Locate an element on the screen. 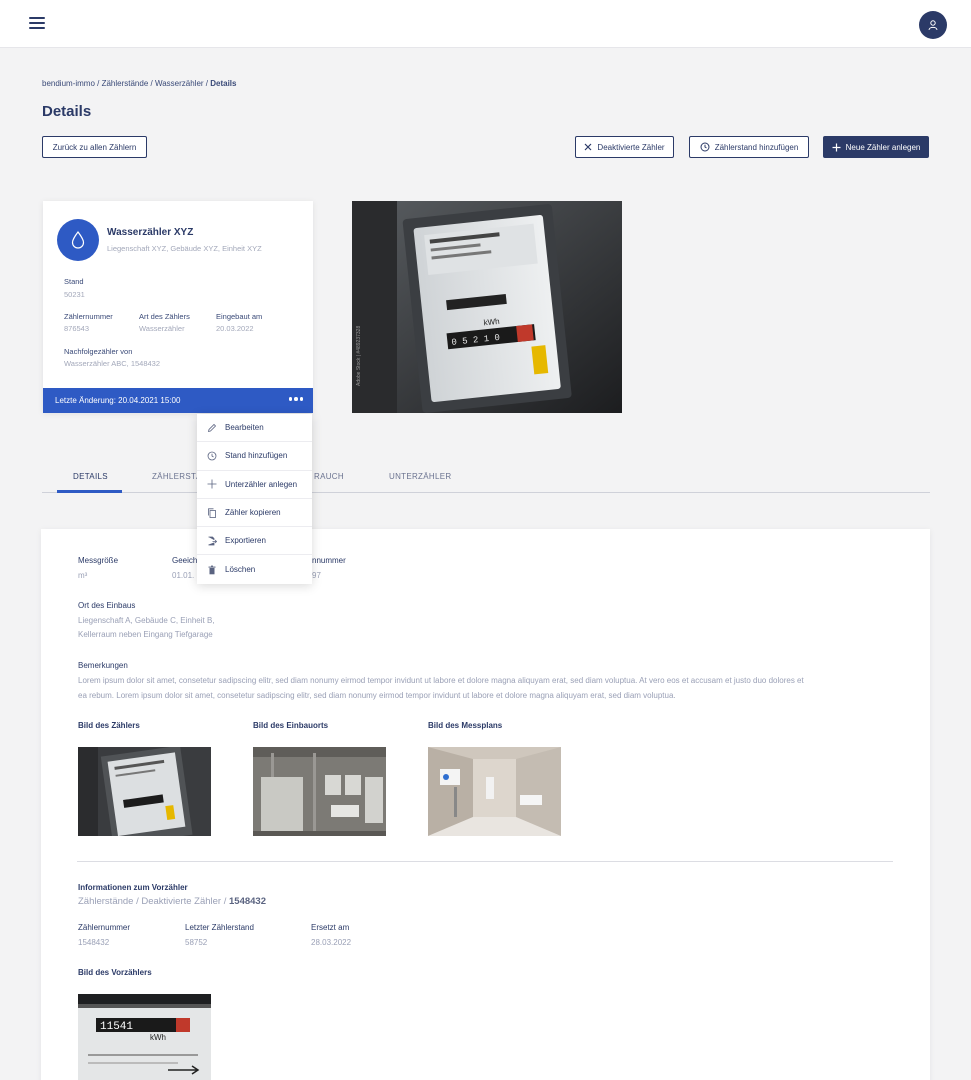 The height and width of the screenshot is (1080, 971). breadcrumb-item: bendium-immo is located at coordinates (68, 83).